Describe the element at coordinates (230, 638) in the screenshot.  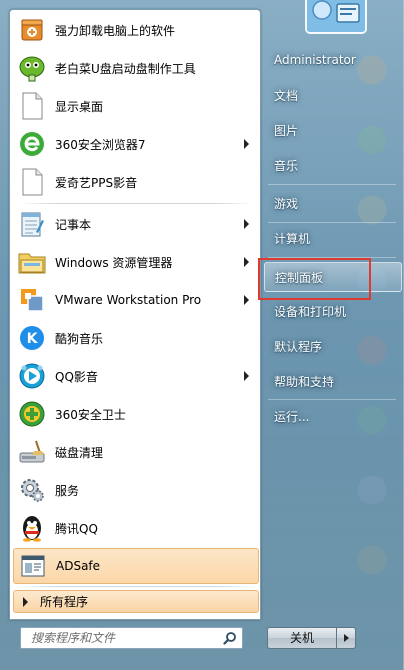
I see `search-icon` at that location.